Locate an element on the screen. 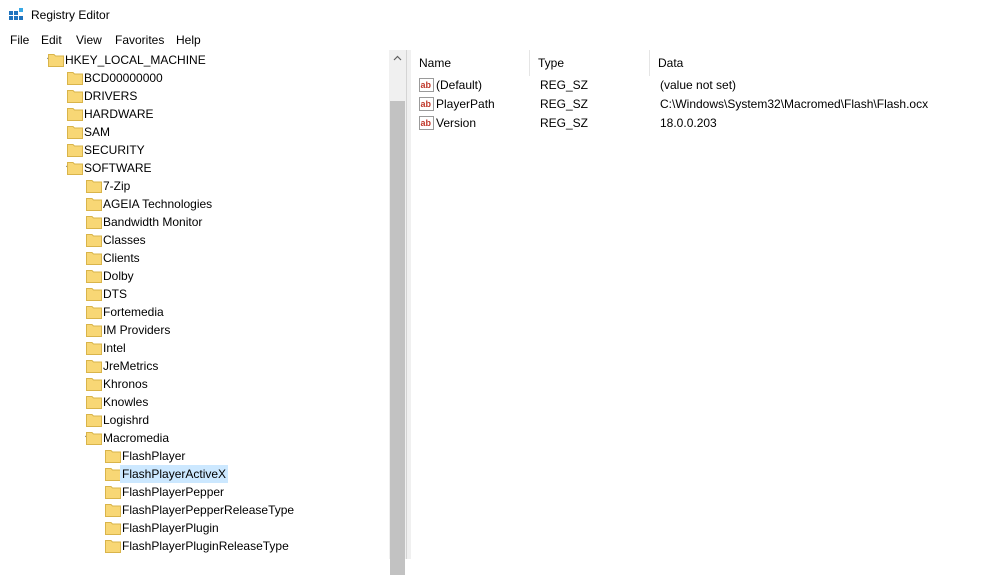  value-row: ab (Default) REG_SZ (value not set) is located at coordinates (698, 85).